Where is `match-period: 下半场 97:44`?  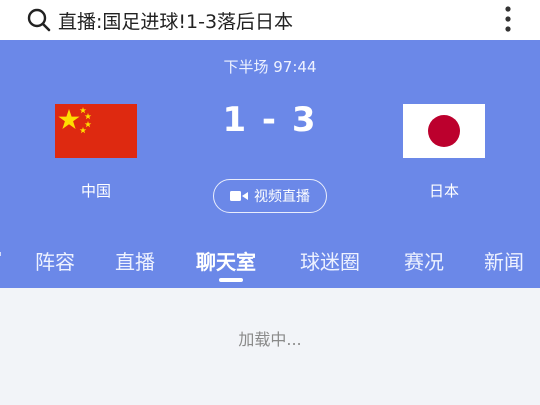
match-period: 下半场 97:44 is located at coordinates (270, 67).